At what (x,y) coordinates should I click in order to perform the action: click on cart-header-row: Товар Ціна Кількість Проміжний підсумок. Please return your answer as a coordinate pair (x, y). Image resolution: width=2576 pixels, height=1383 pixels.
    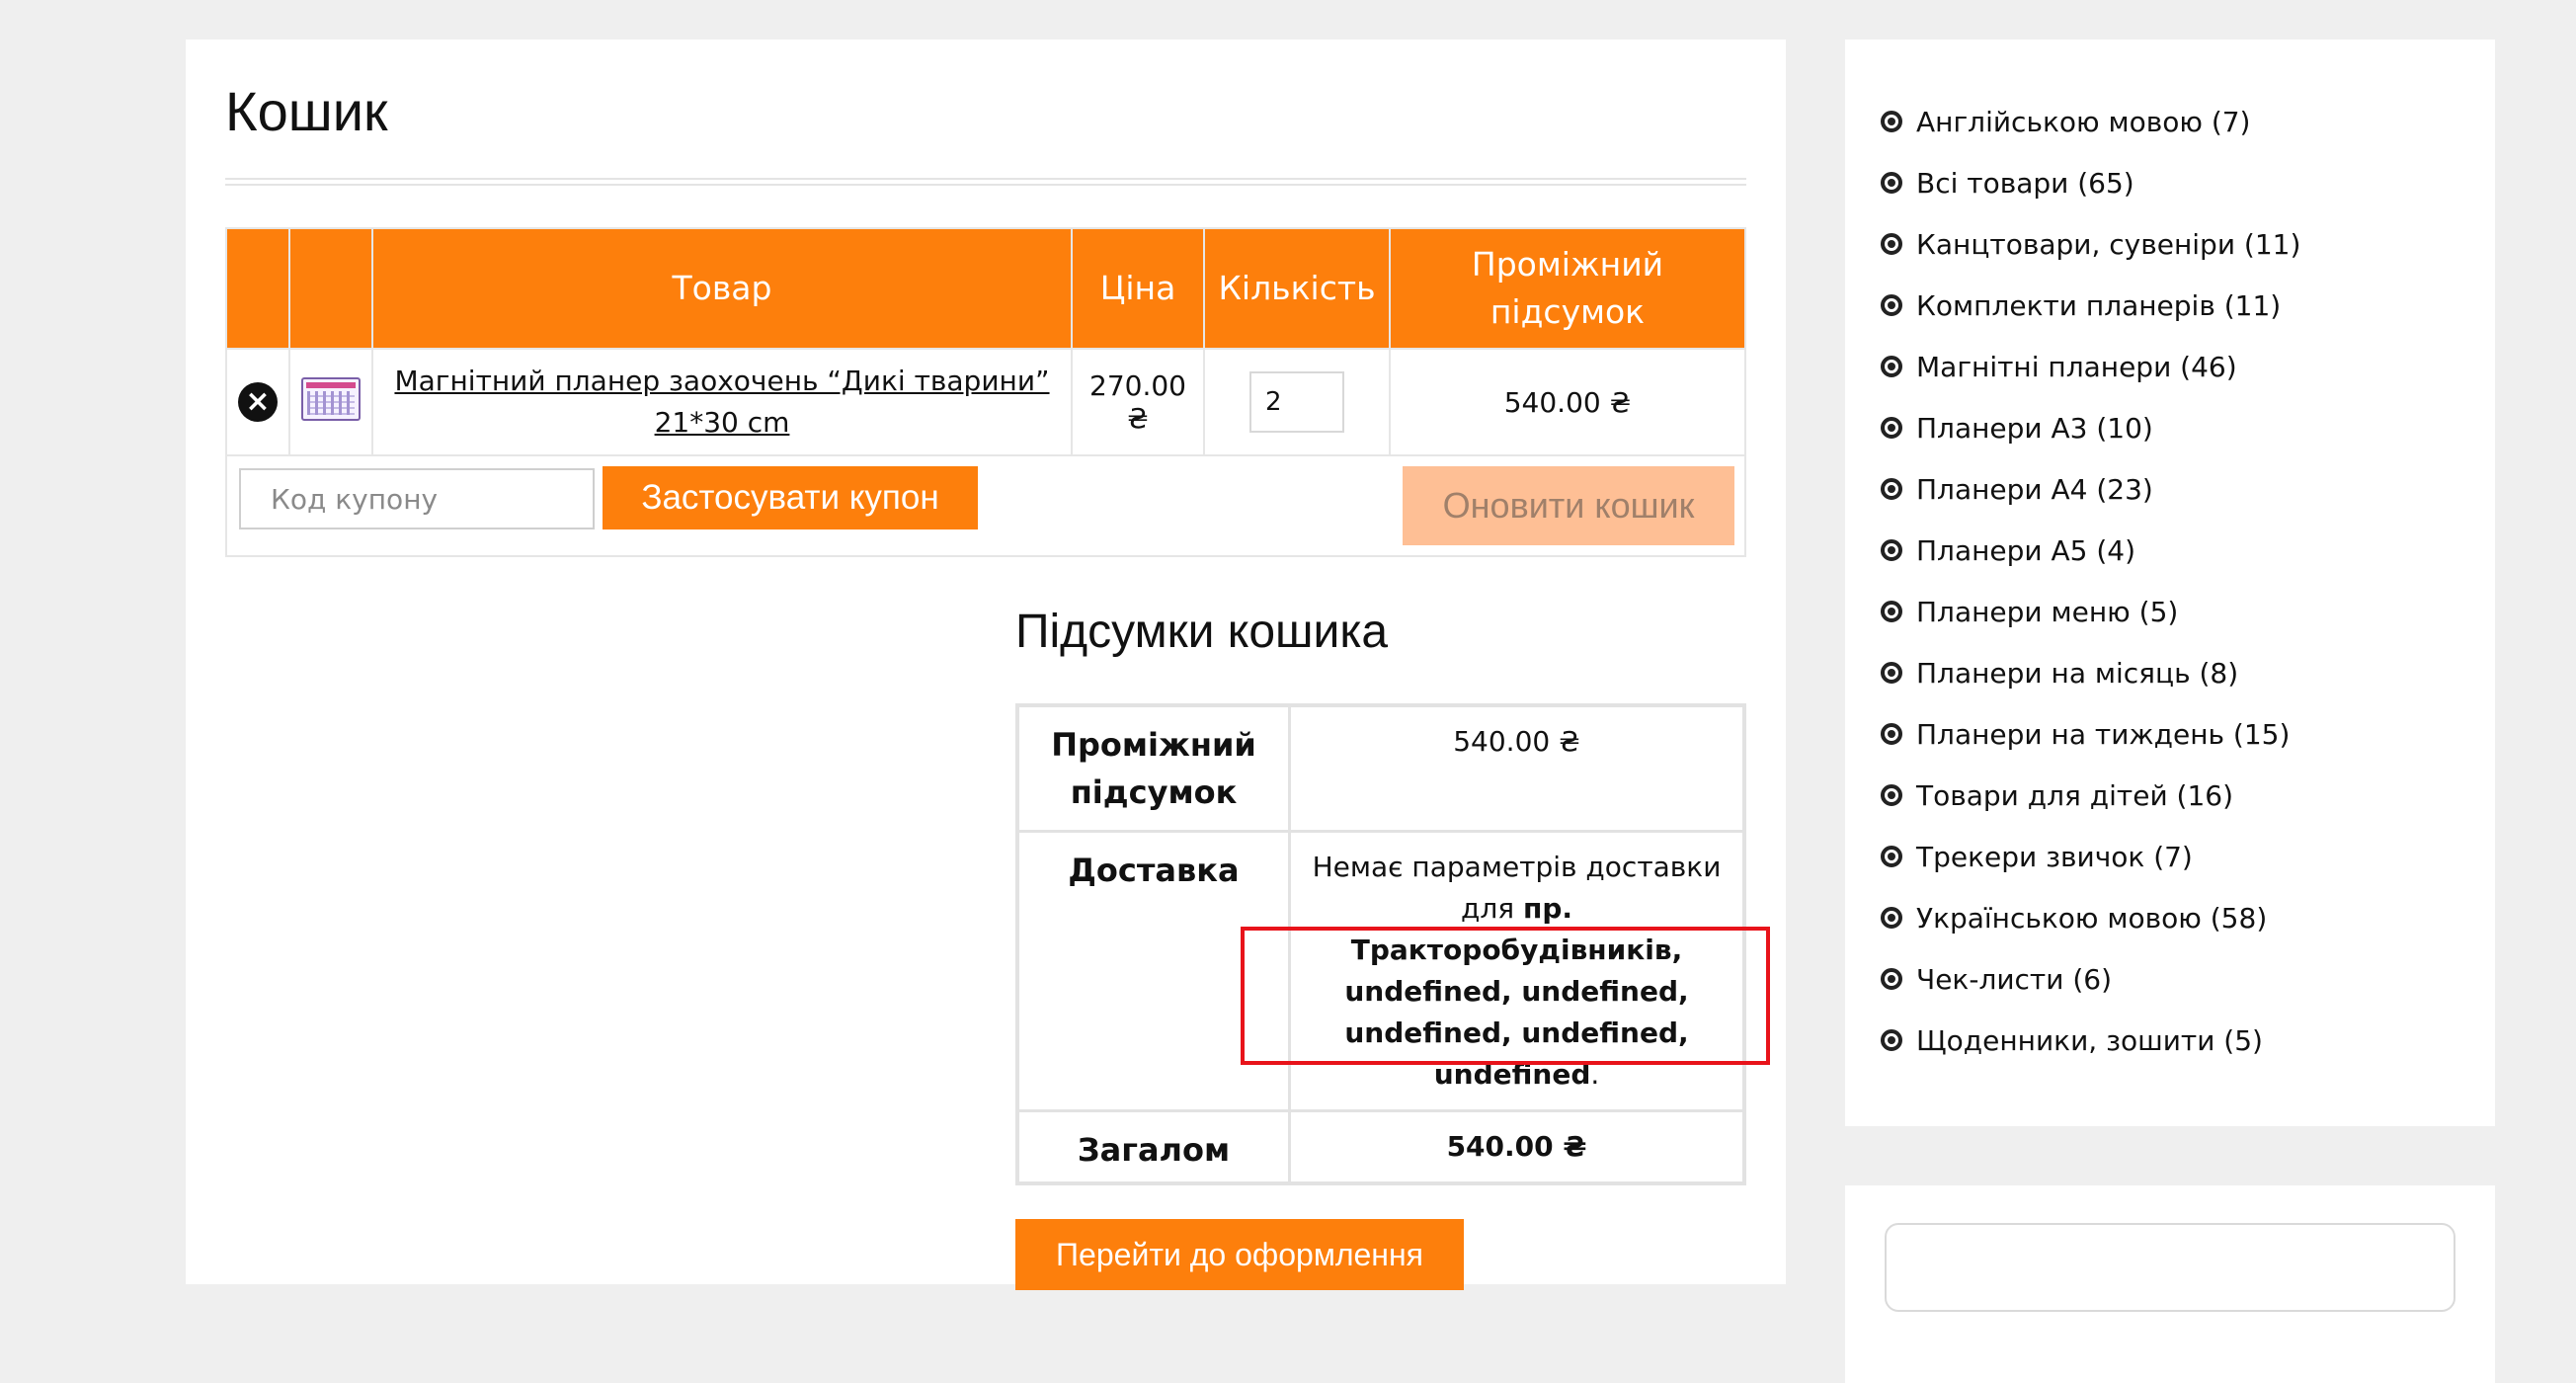
    Looking at the image, I should click on (985, 289).